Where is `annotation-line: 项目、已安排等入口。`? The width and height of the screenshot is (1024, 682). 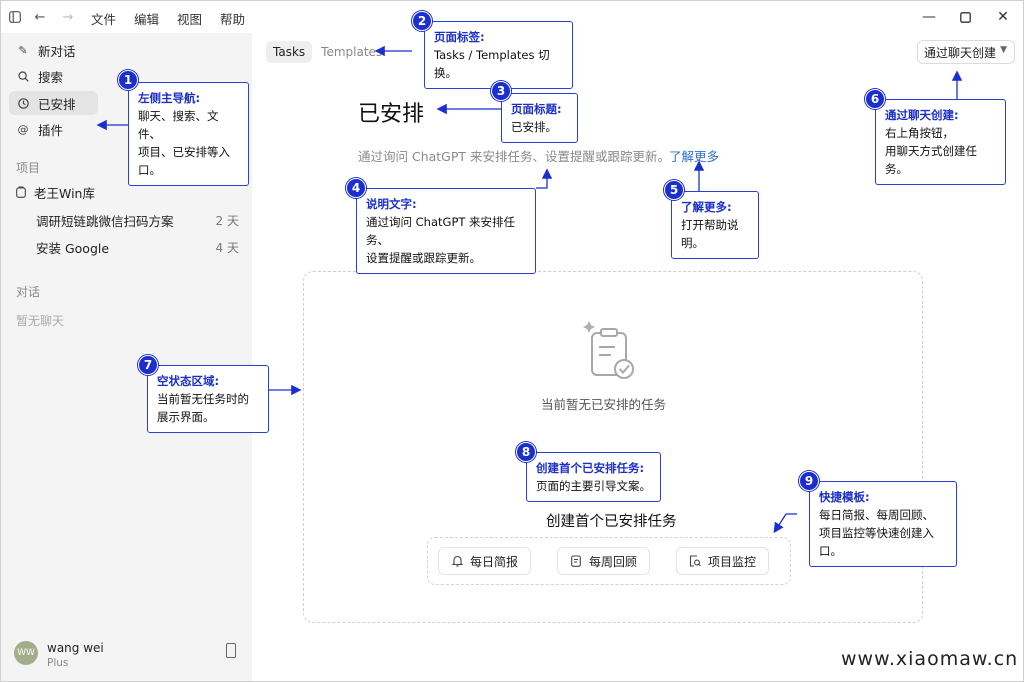 annotation-line: 项目、已安排等入口。 is located at coordinates (184, 161).